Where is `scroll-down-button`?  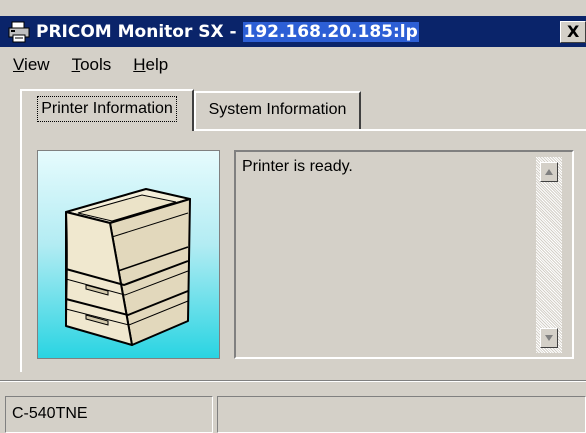 scroll-down-button is located at coordinates (549, 338).